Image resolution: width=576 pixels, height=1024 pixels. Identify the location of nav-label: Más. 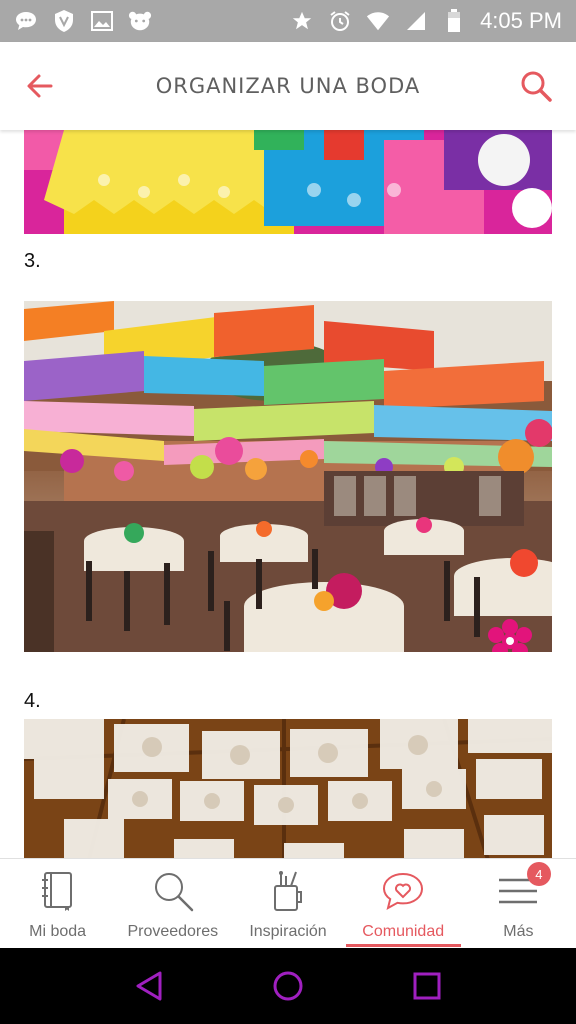
(518, 931).